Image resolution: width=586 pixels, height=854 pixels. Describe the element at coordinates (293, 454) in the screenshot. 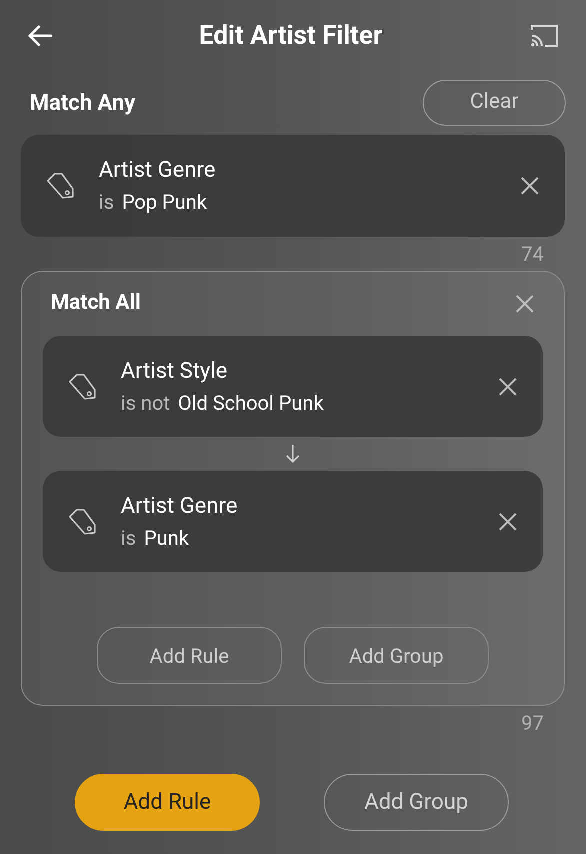

I see `down-arrow-icon` at that location.